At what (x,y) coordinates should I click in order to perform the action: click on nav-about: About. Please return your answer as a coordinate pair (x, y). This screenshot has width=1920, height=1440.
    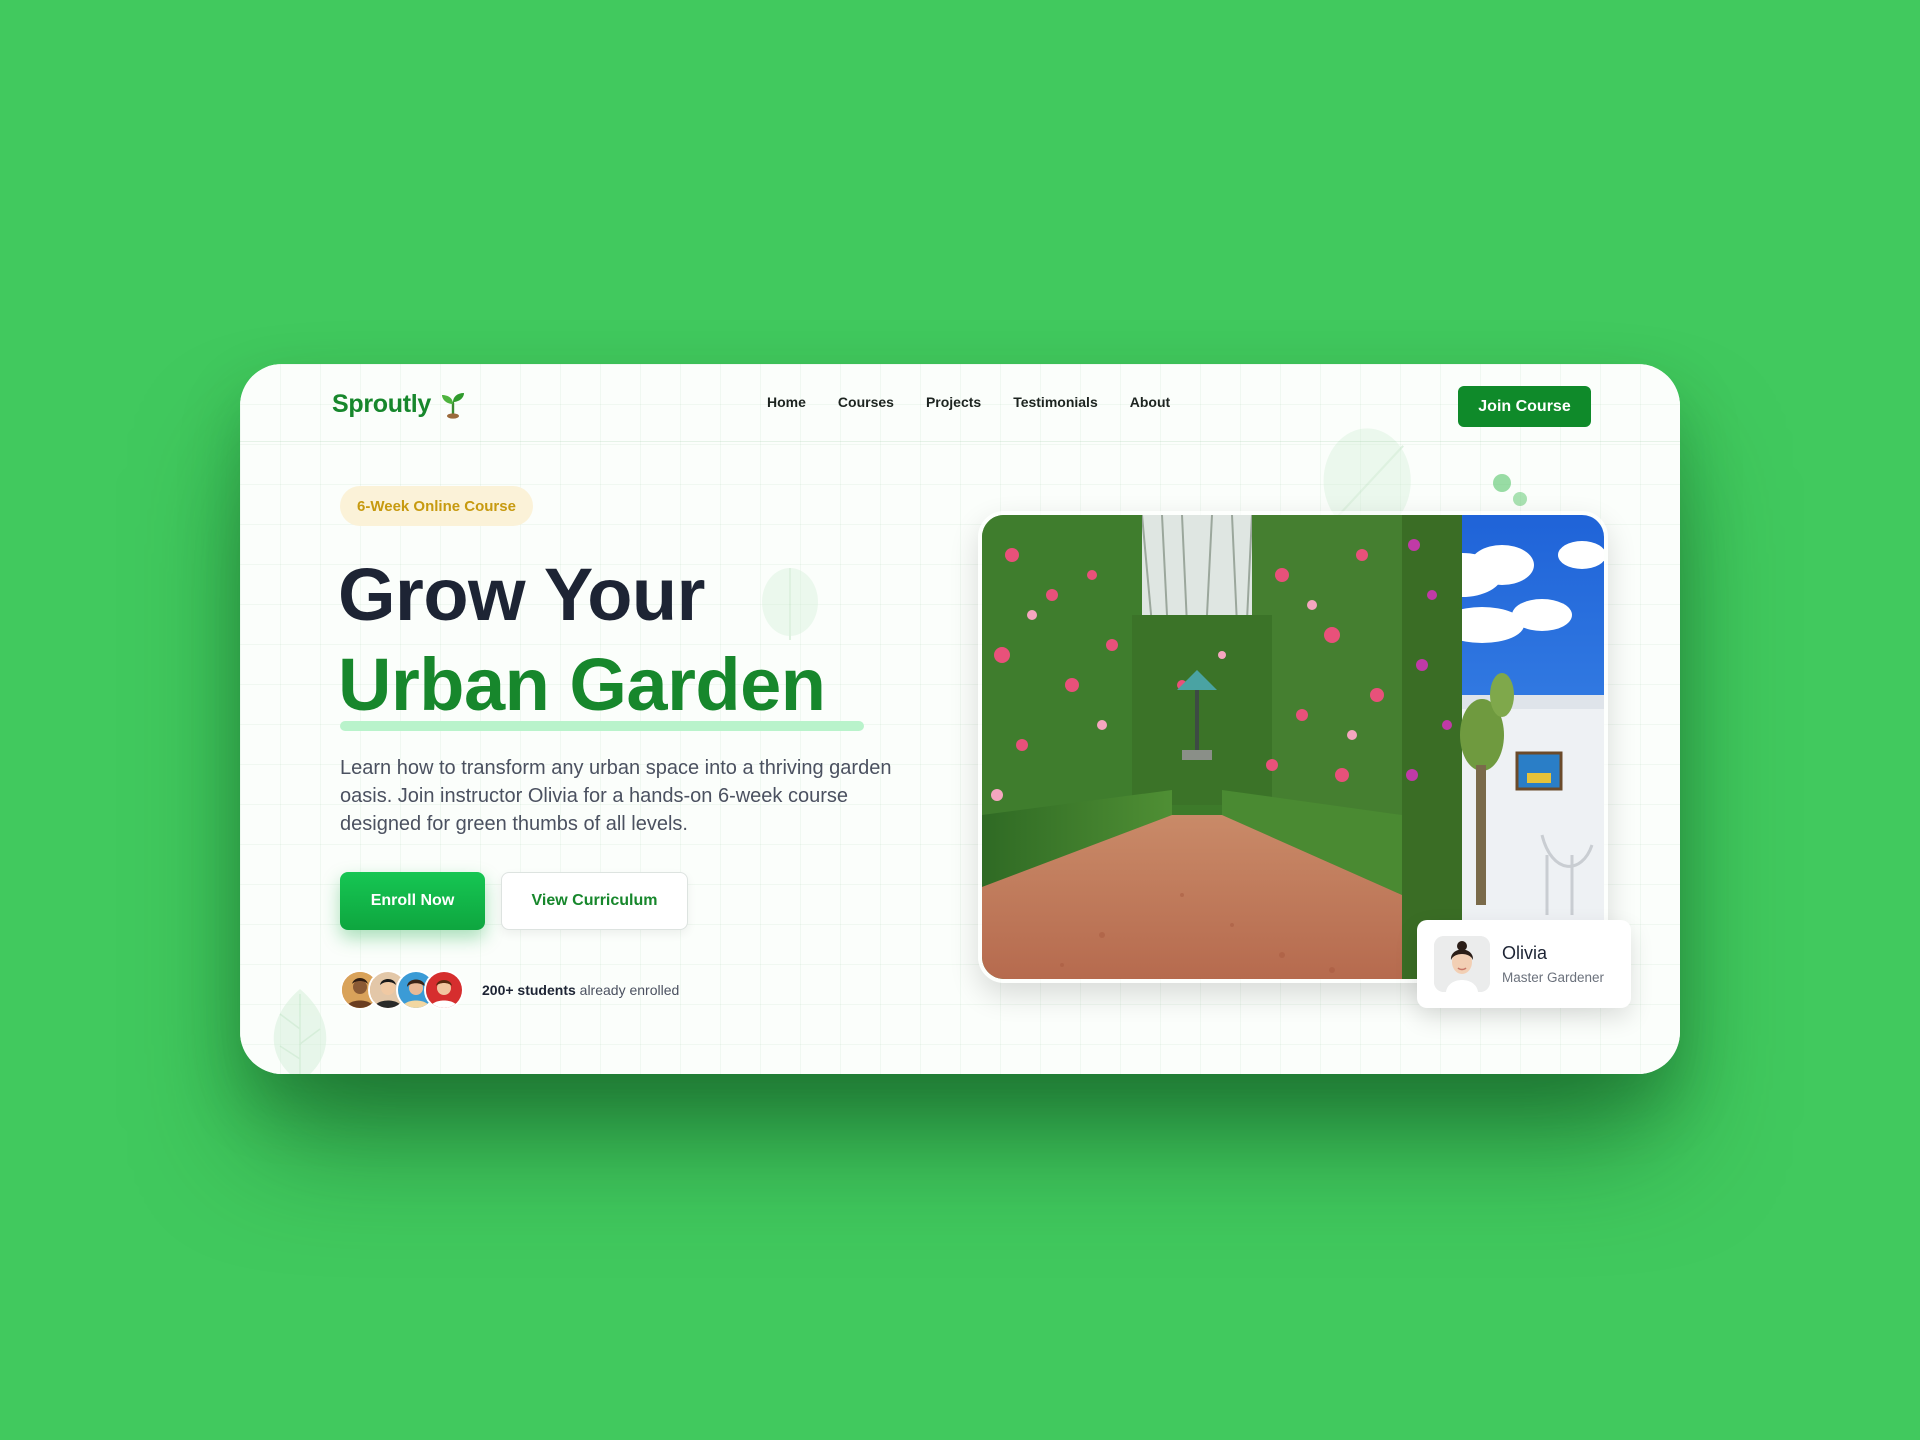
    Looking at the image, I should click on (1150, 402).